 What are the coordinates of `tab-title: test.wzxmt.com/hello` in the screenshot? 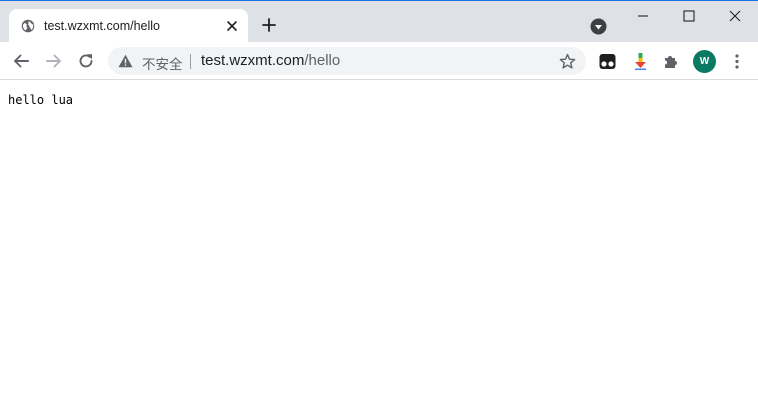 It's located at (102, 26).